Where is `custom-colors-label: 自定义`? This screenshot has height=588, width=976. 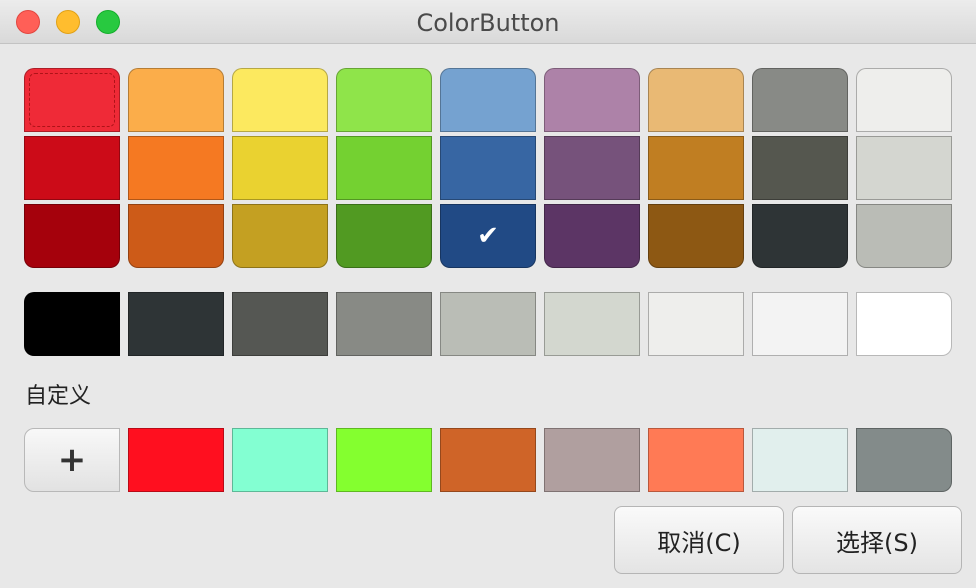 custom-colors-label: 自定义 is located at coordinates (58, 396).